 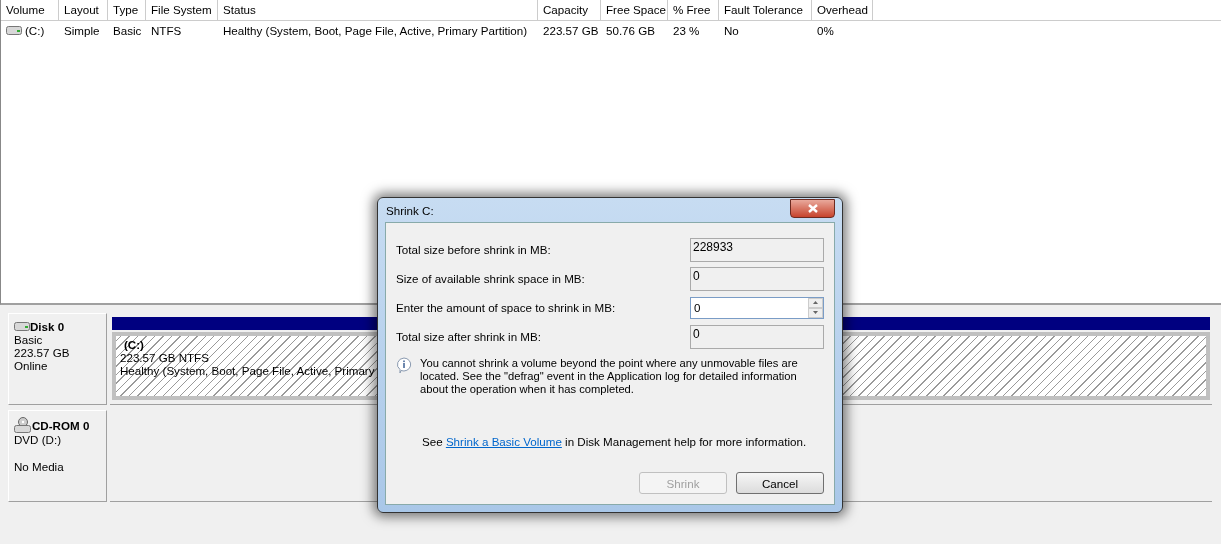 What do you see at coordinates (127, 30) in the screenshot?
I see `table-cell-text: Basic` at bounding box center [127, 30].